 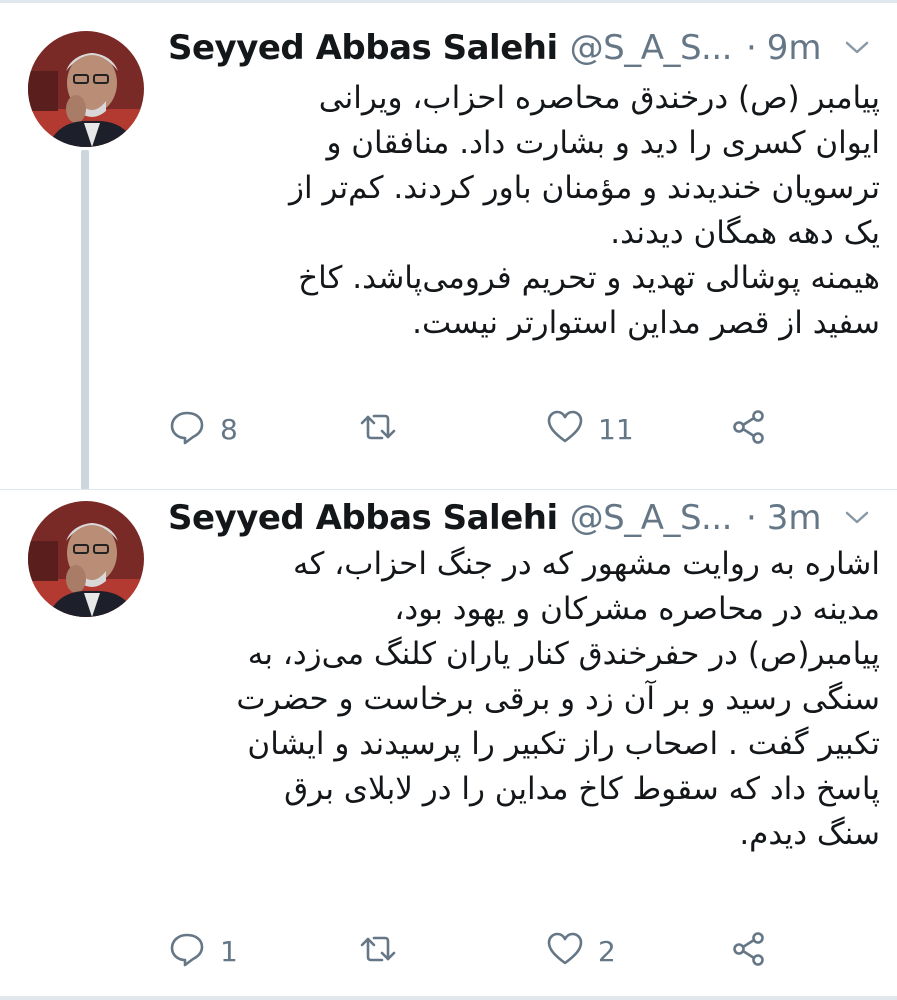 What do you see at coordinates (745, 233) in the screenshot?
I see `tweet-text-line: یک دهه همگان دیدند.` at bounding box center [745, 233].